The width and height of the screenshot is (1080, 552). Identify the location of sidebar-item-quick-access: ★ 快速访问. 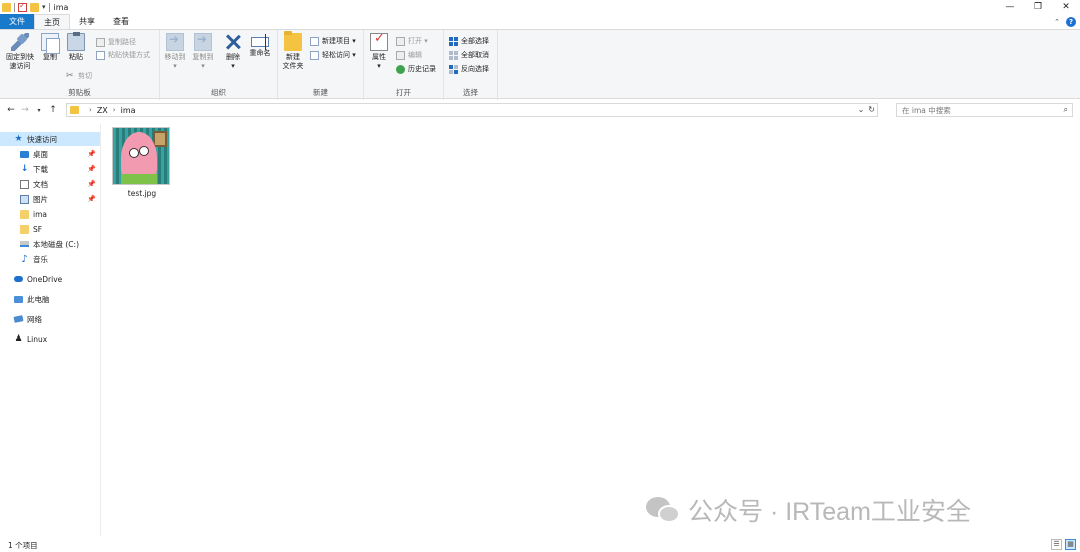
(50, 139).